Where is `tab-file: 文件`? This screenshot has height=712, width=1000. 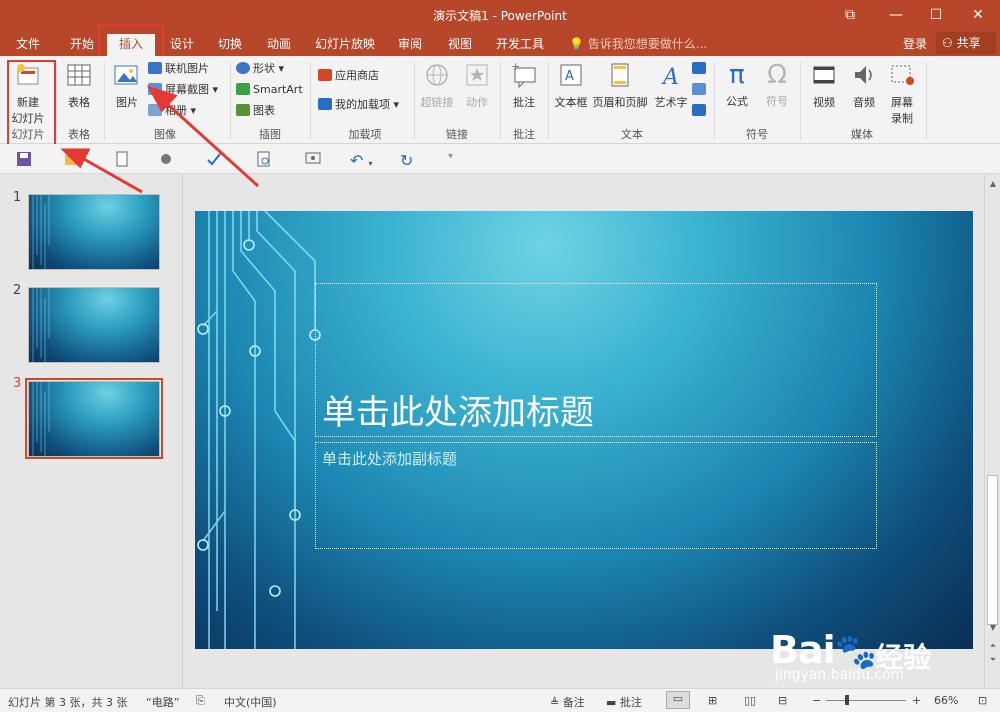 tab-file: 文件 is located at coordinates (28, 45).